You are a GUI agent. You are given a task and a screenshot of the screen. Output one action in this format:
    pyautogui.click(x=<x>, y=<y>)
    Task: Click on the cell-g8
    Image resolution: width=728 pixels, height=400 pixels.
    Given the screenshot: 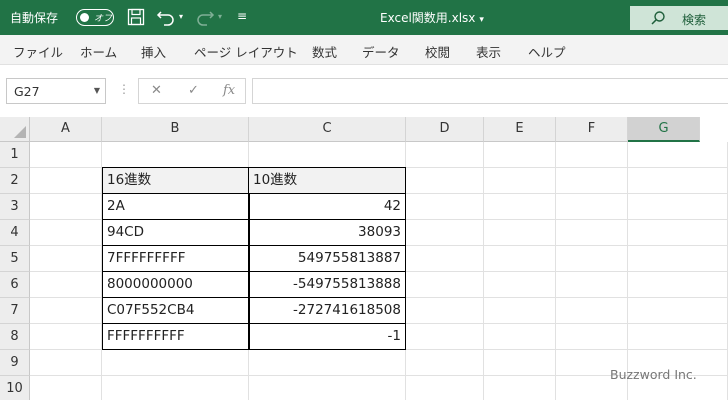 What is the action you would take?
    pyautogui.click(x=678, y=337)
    